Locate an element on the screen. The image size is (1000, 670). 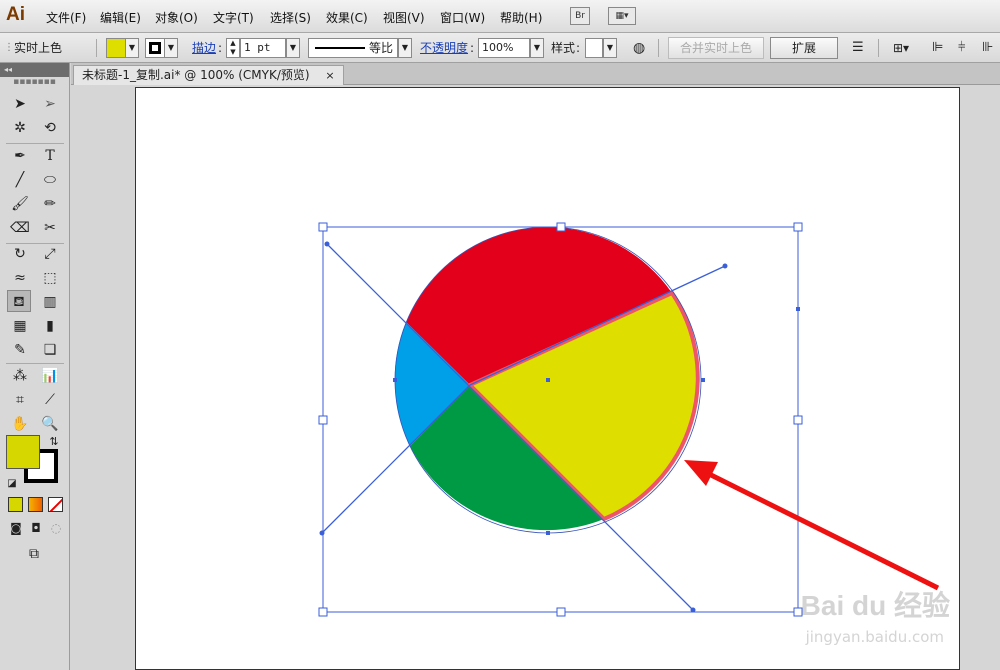
hand-tool-icon: ✋ is located at coordinates (20, 424).